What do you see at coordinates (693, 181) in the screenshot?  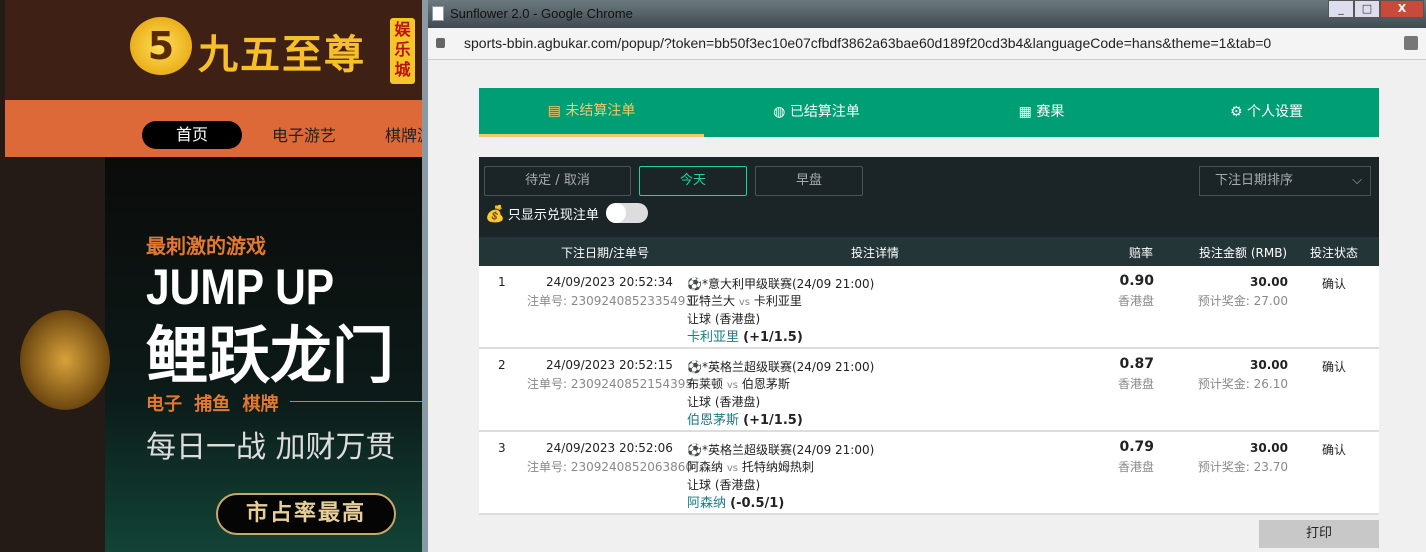 I see `filter-today-button: 今天` at bounding box center [693, 181].